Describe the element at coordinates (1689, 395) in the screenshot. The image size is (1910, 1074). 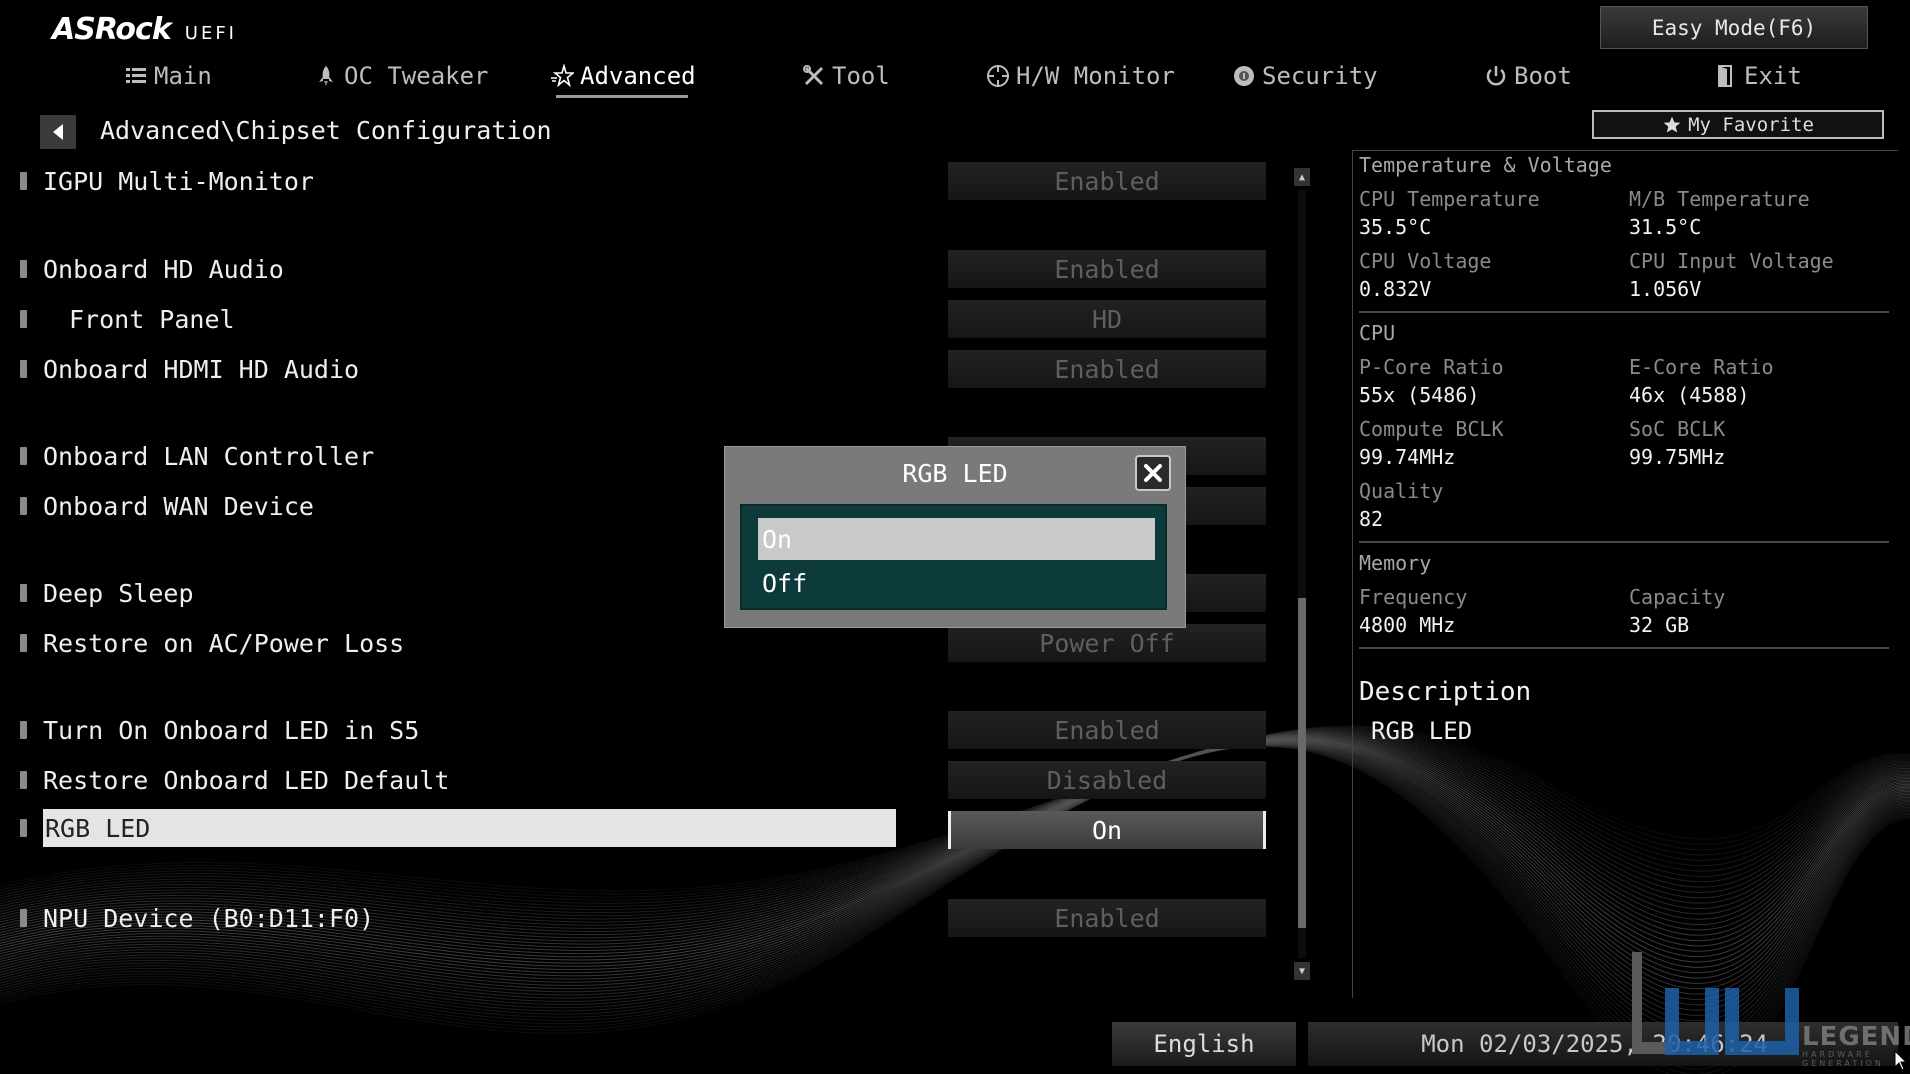
I see `ecore-ratio-value: 46x (4588)` at that location.